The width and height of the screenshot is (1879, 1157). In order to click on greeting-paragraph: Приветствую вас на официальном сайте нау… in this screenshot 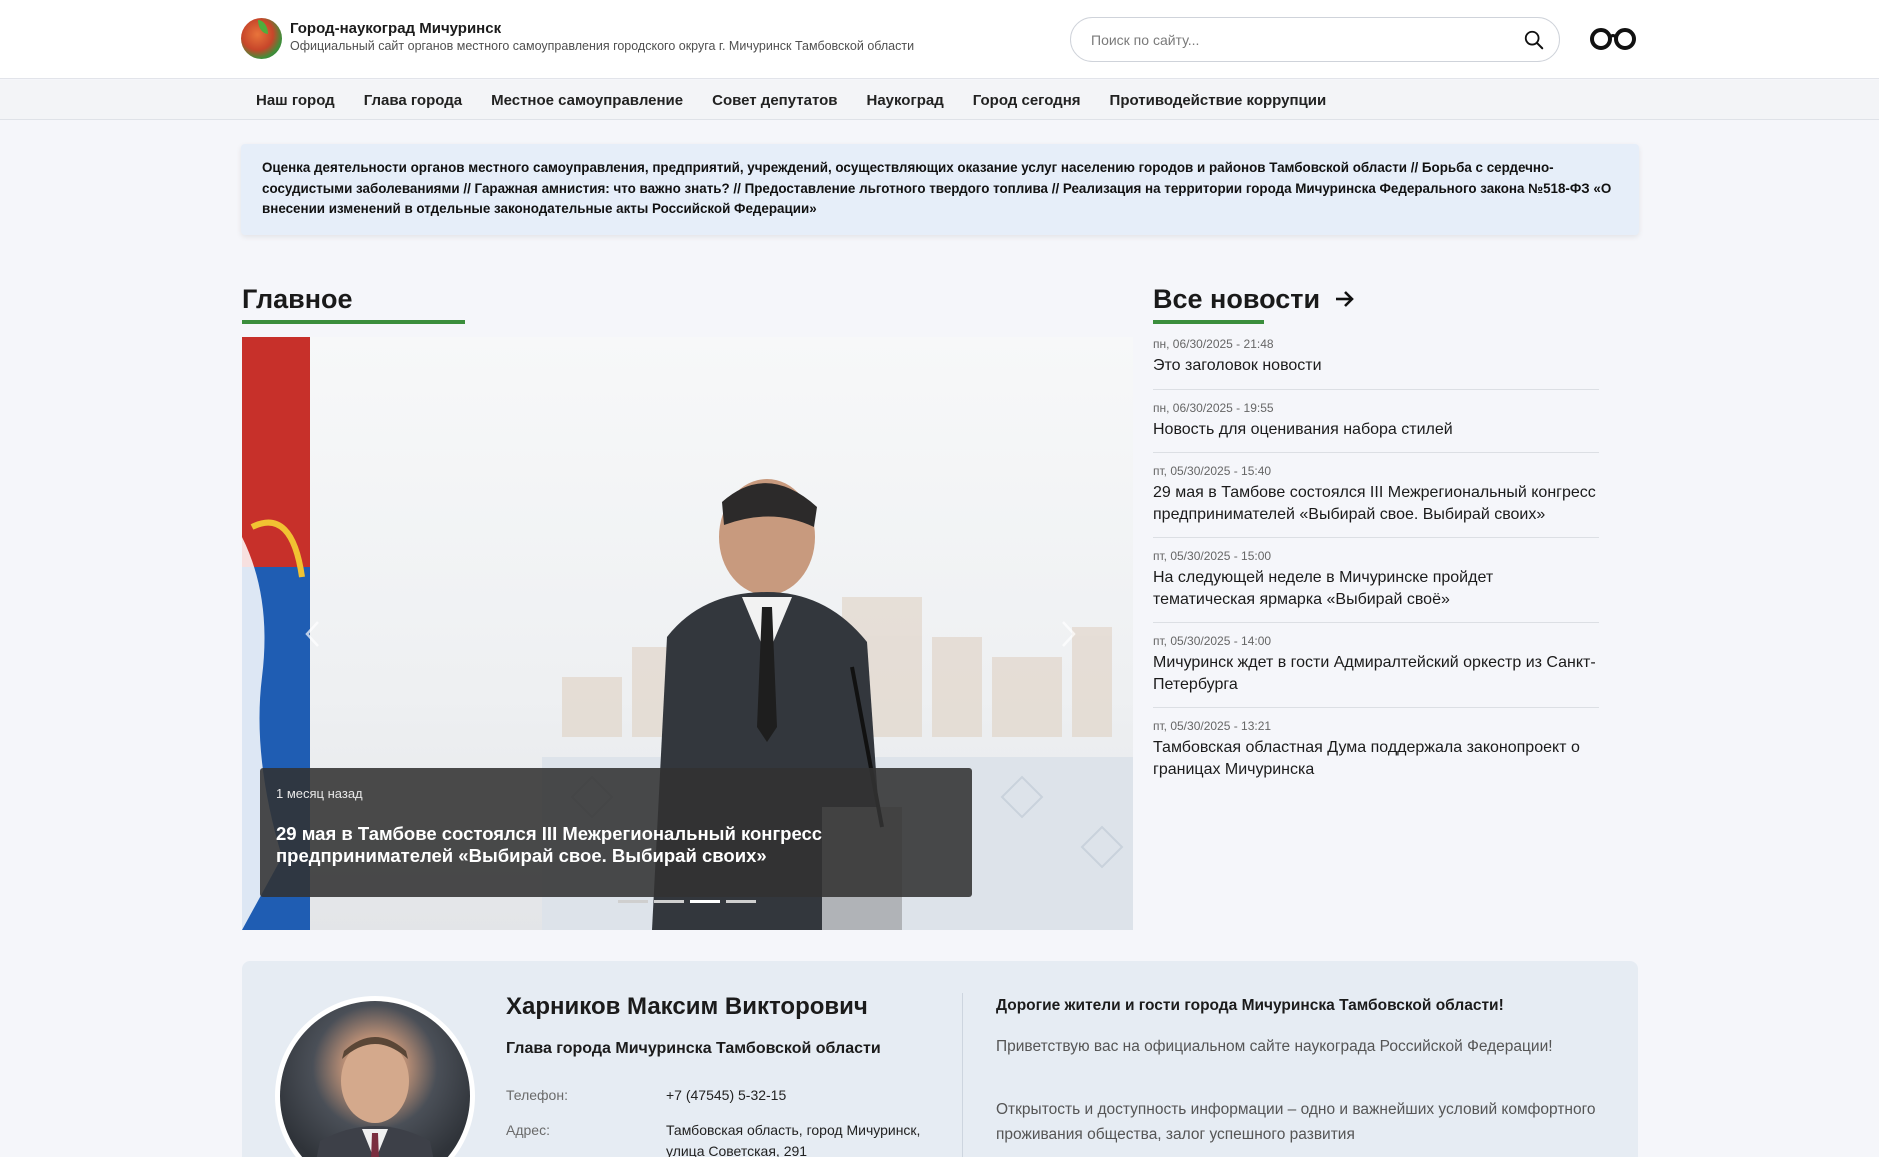, I will do `click(1274, 1046)`.